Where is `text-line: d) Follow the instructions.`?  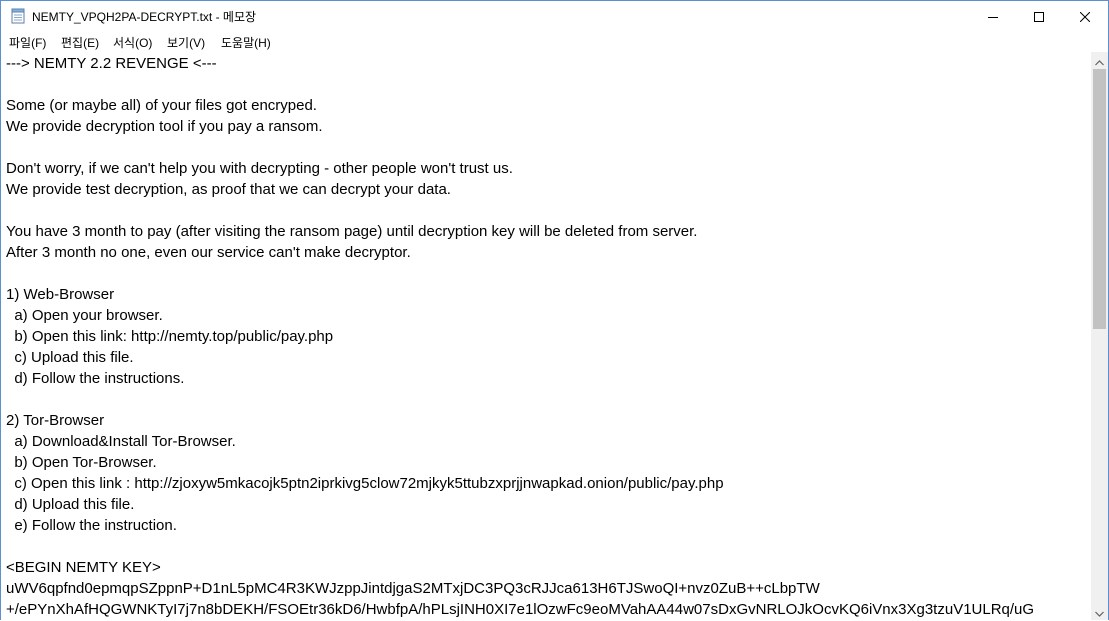 text-line: d) Follow the instructions. is located at coordinates (95, 378).